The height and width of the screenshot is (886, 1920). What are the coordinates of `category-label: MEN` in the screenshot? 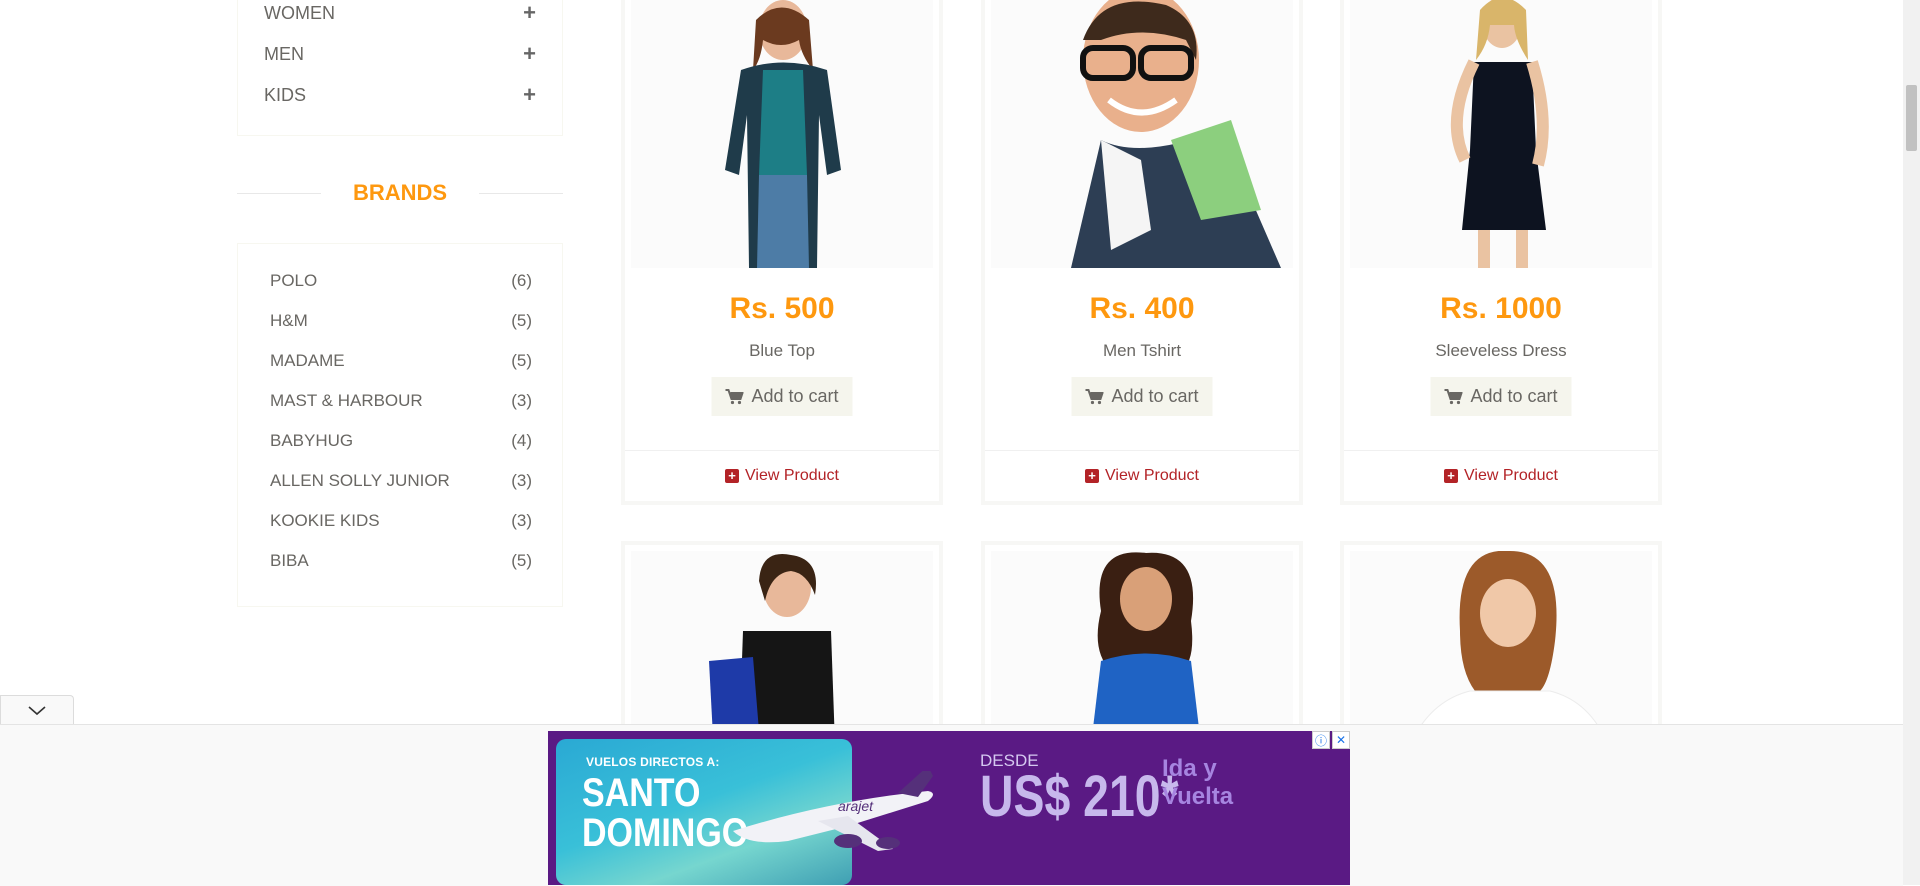 It's located at (284, 53).